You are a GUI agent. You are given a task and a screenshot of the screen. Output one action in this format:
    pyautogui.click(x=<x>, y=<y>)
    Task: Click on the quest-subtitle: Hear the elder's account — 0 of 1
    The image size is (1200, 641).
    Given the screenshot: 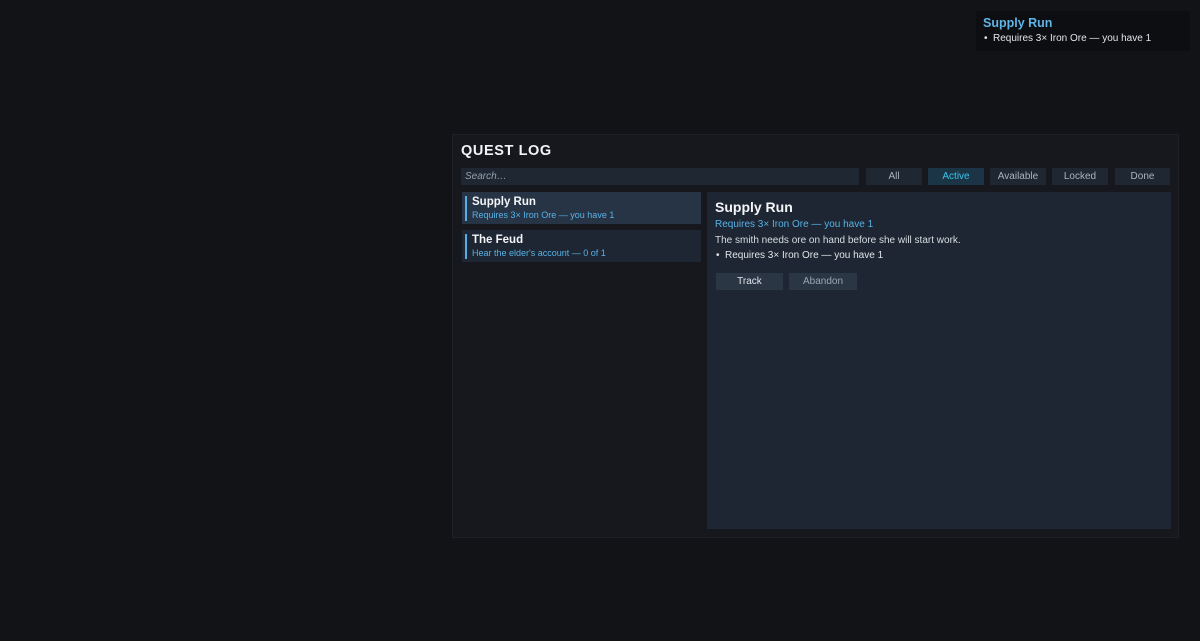 What is the action you would take?
    pyautogui.click(x=539, y=253)
    